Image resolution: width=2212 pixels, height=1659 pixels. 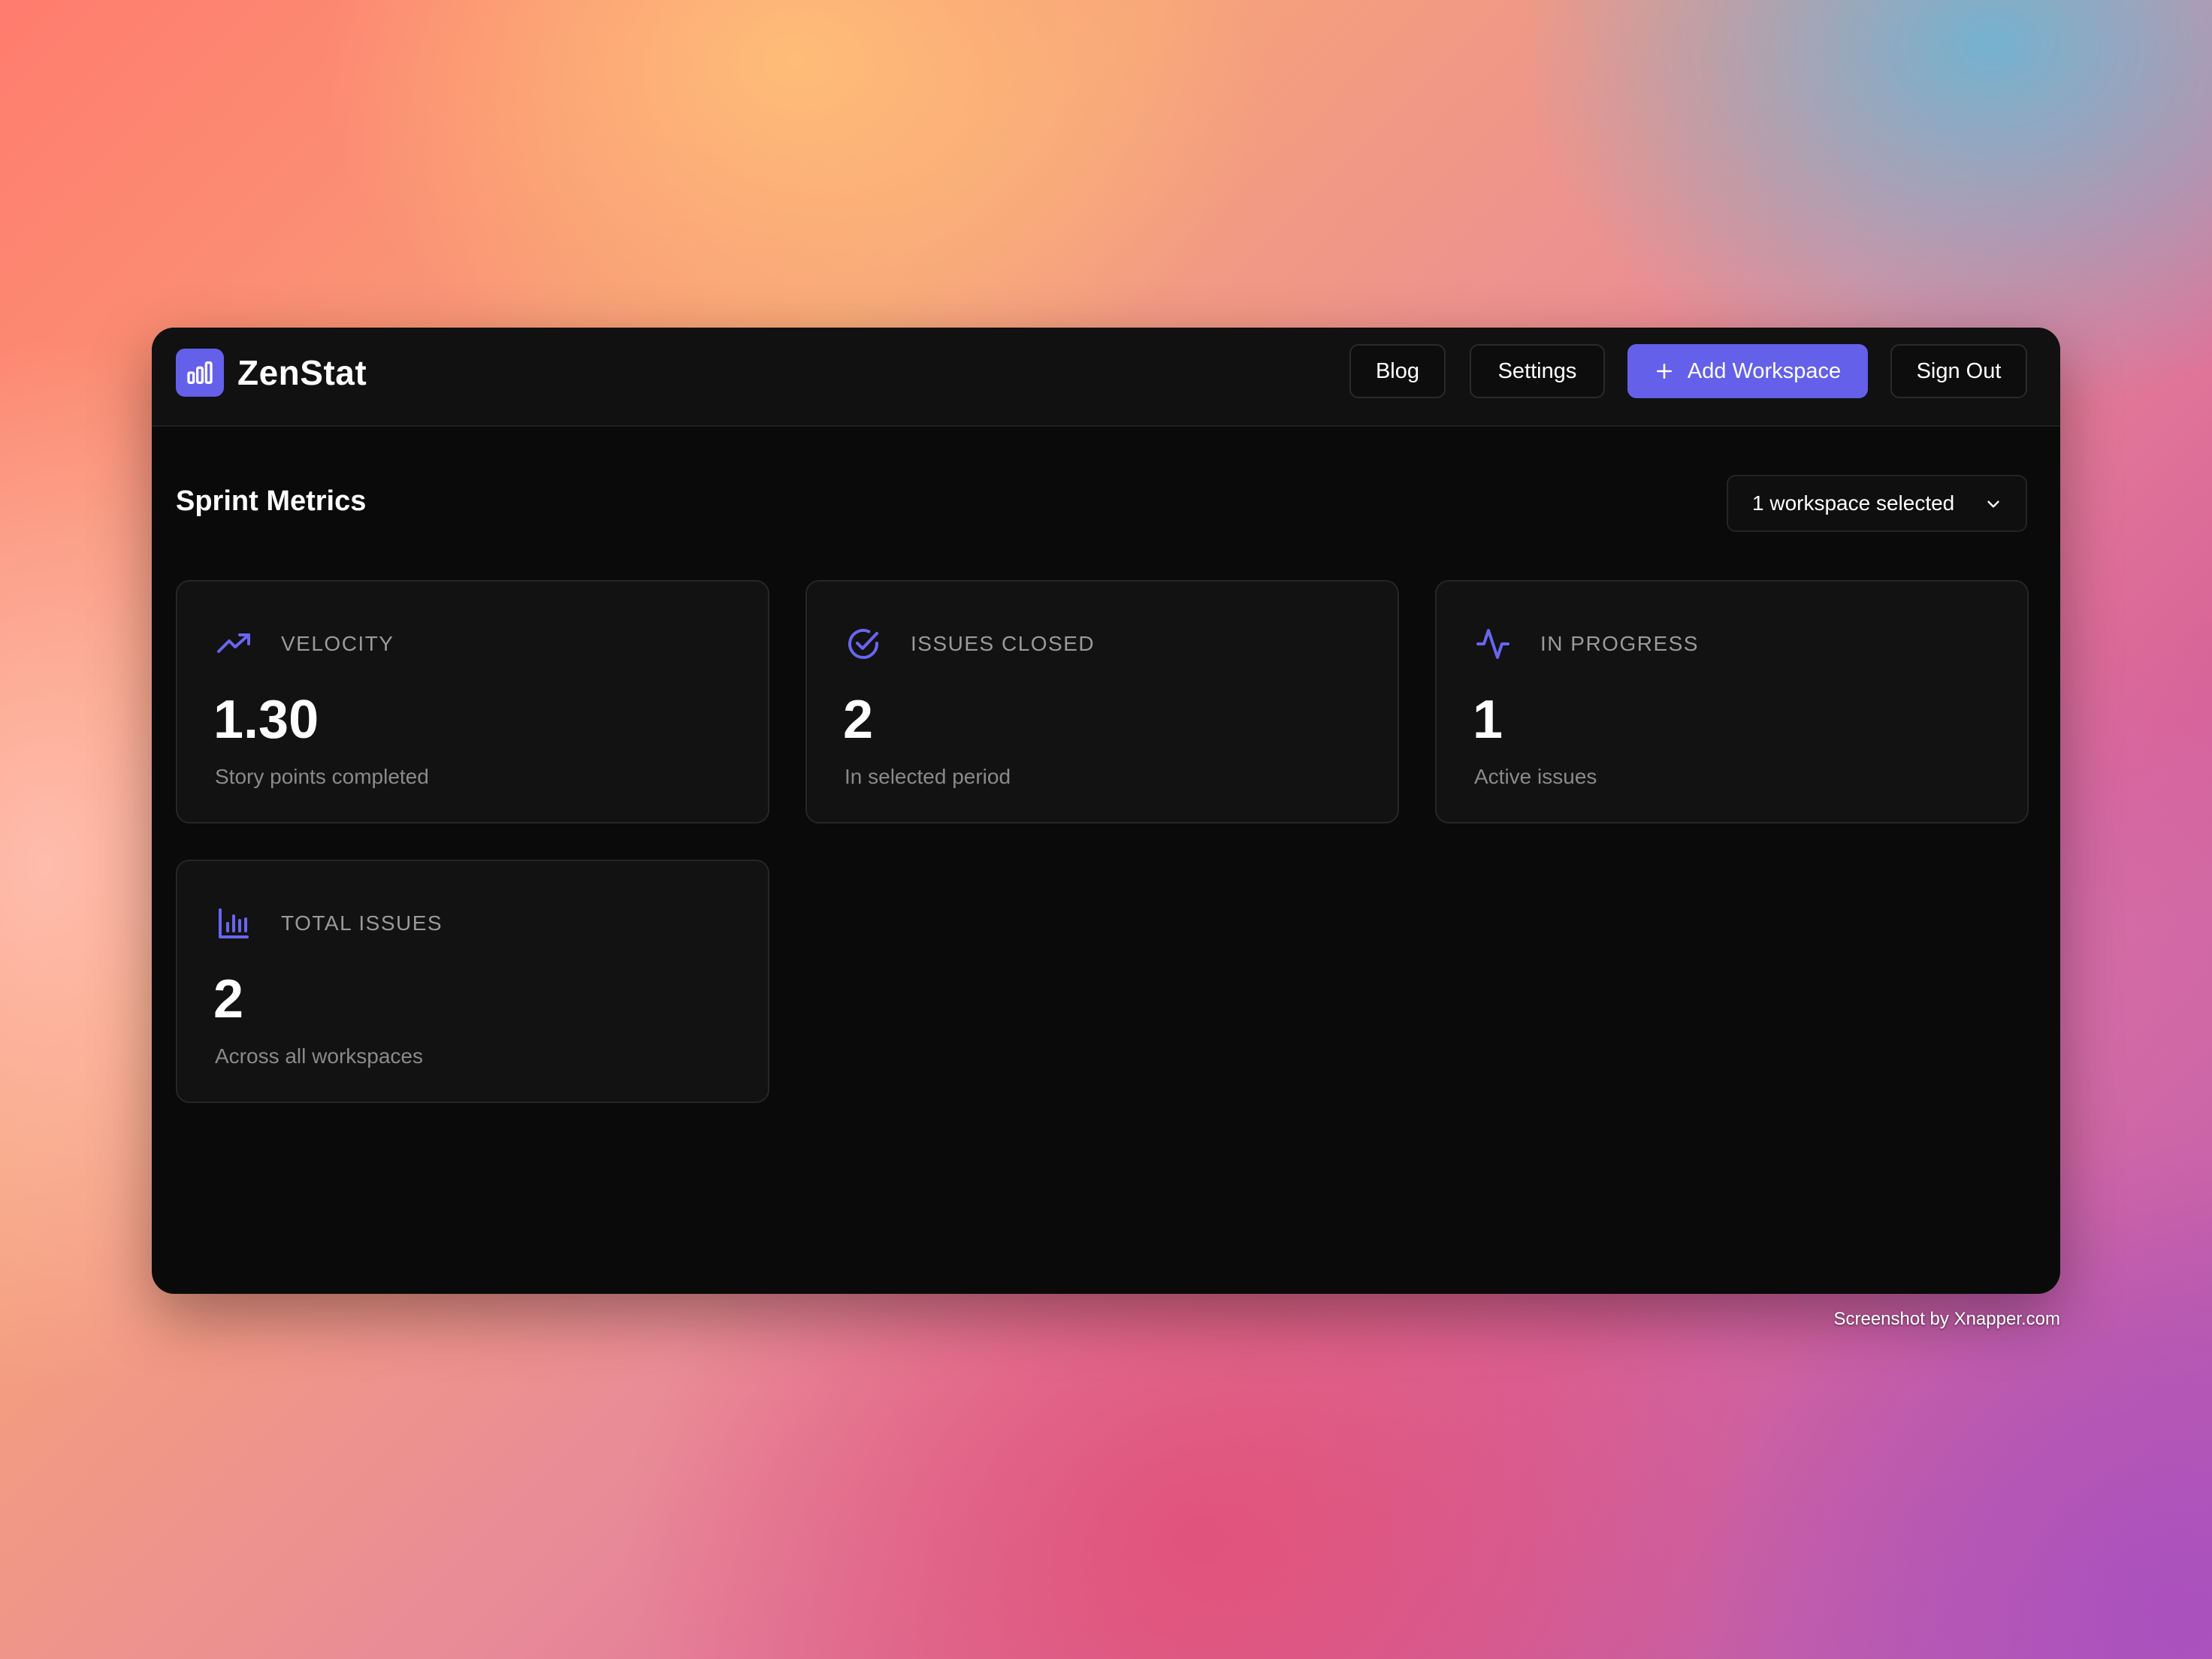 I want to click on total-issues-card: TOTAL ISSUES 2 Across all workspaces, so click(x=473, y=981).